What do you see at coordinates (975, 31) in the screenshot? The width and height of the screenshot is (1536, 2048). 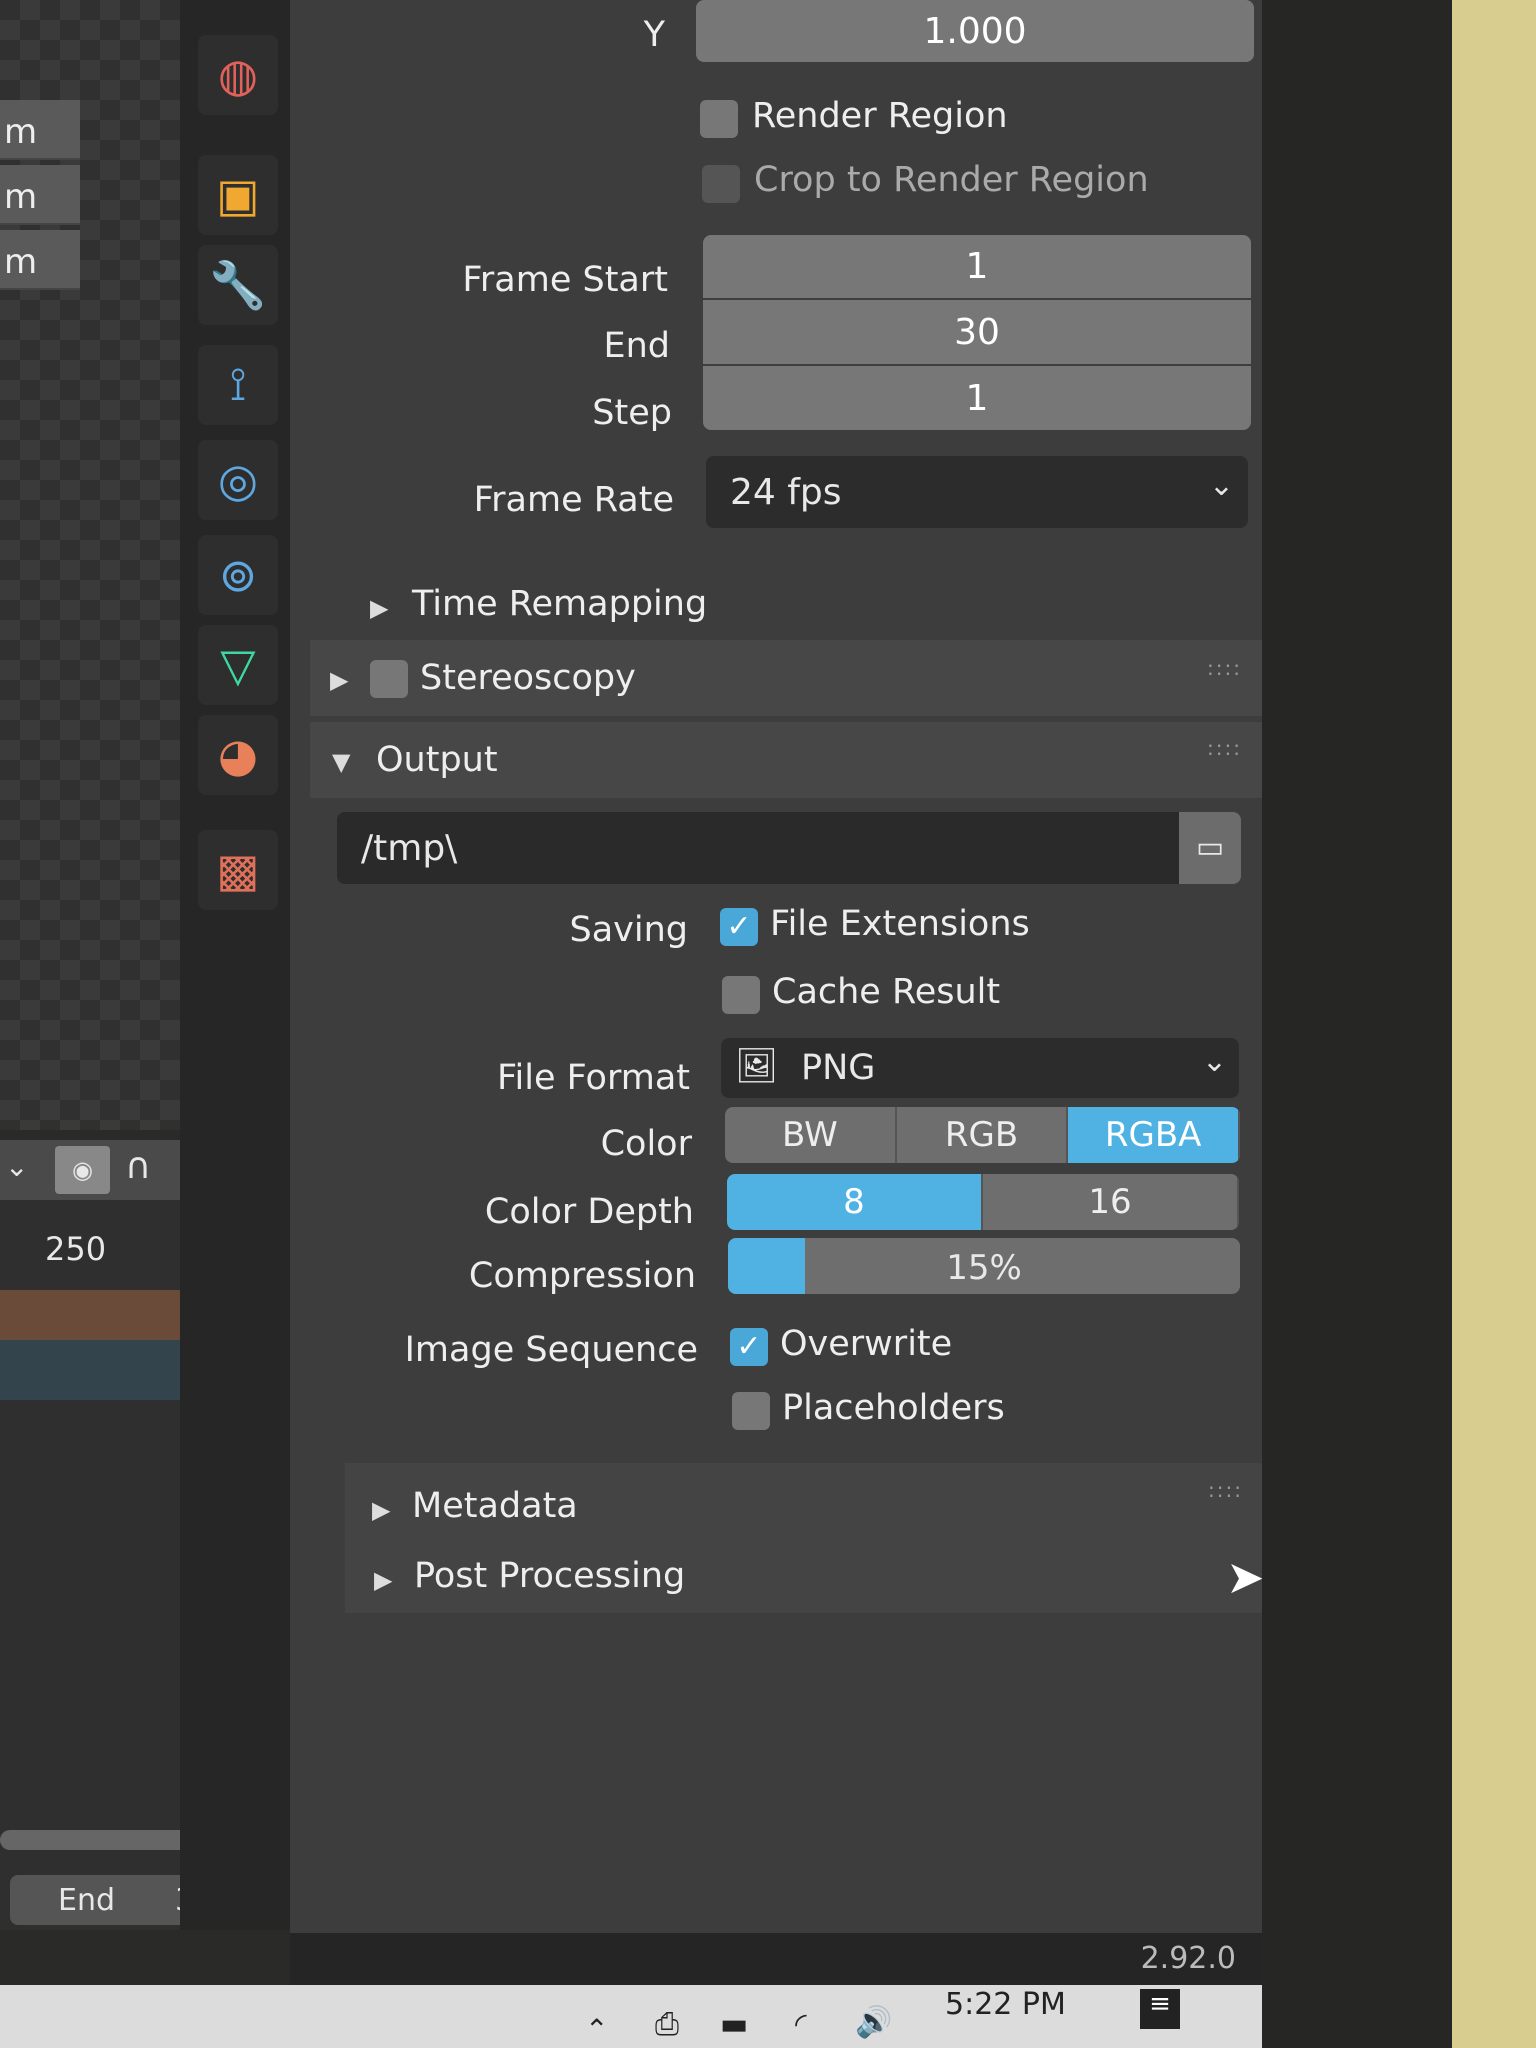 I see `resolution-y-field: 1.000` at bounding box center [975, 31].